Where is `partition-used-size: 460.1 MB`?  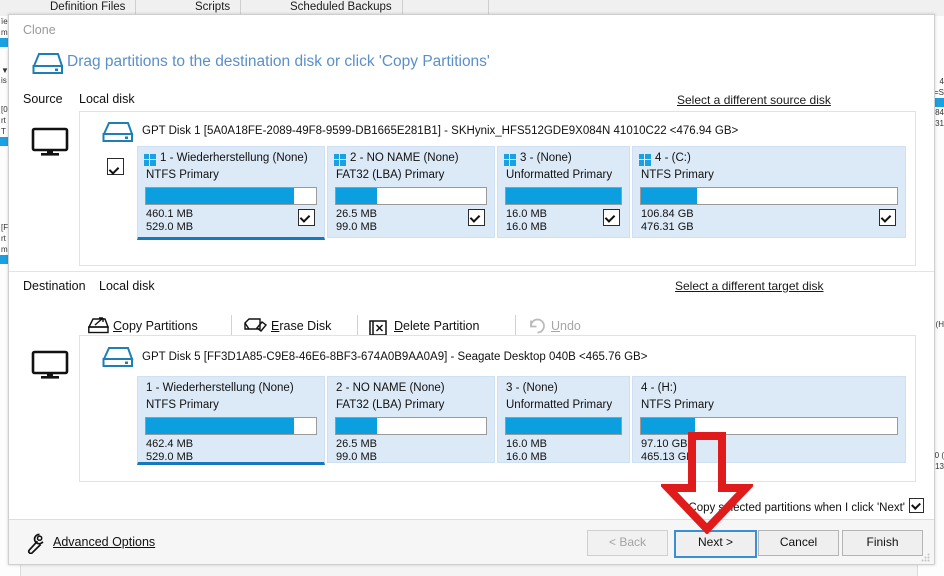
partition-used-size: 460.1 MB is located at coordinates (170, 214).